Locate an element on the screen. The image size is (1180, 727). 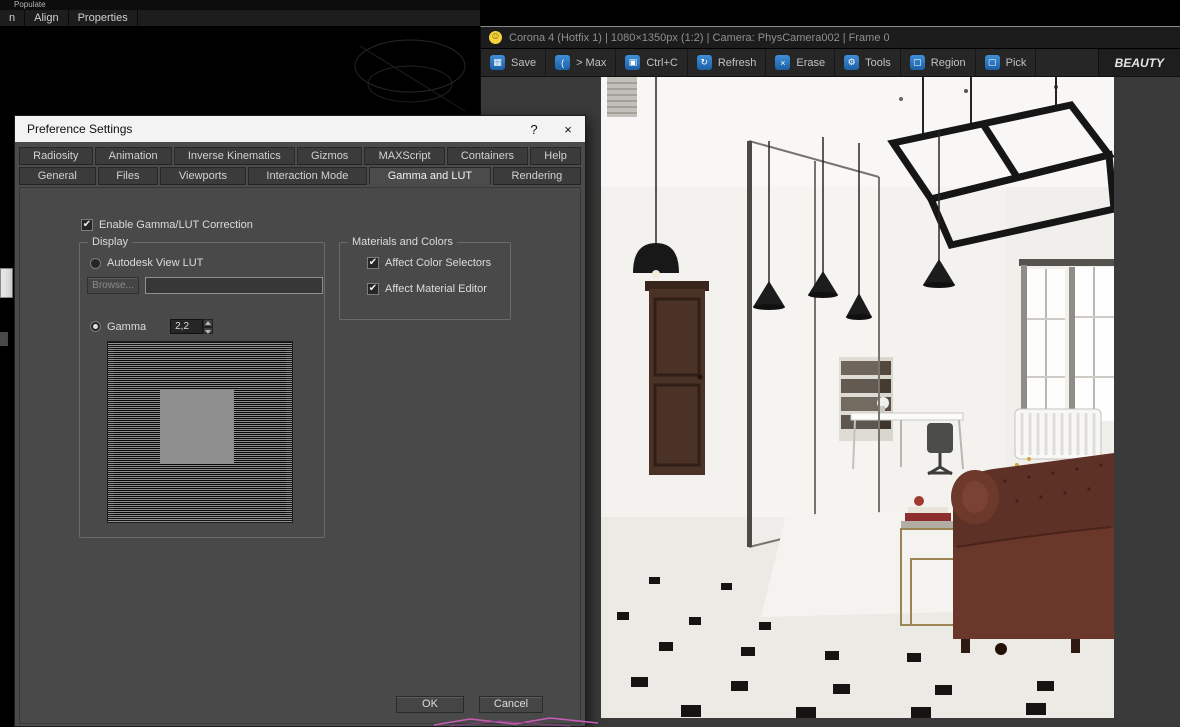
enable-gamma-label: Enable Gamma/LUT Correction is located at coordinates (176, 225).